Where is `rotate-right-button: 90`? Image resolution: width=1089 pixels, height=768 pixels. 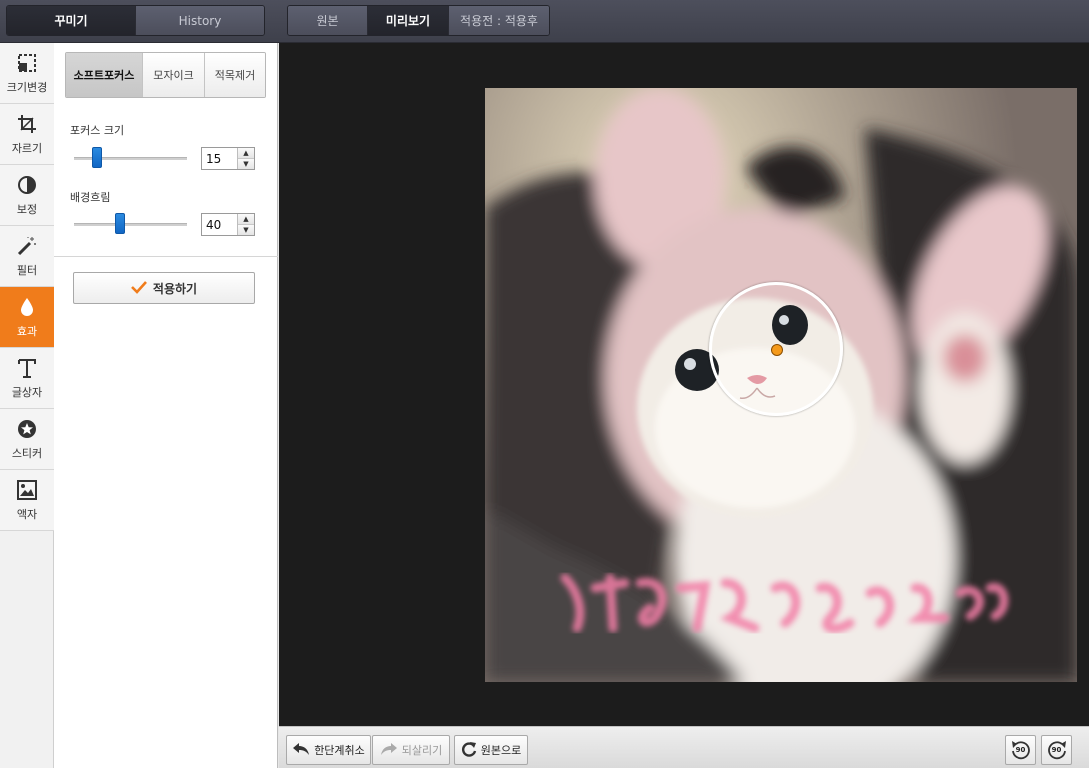
rotate-right-button: 90 is located at coordinates (1056, 750).